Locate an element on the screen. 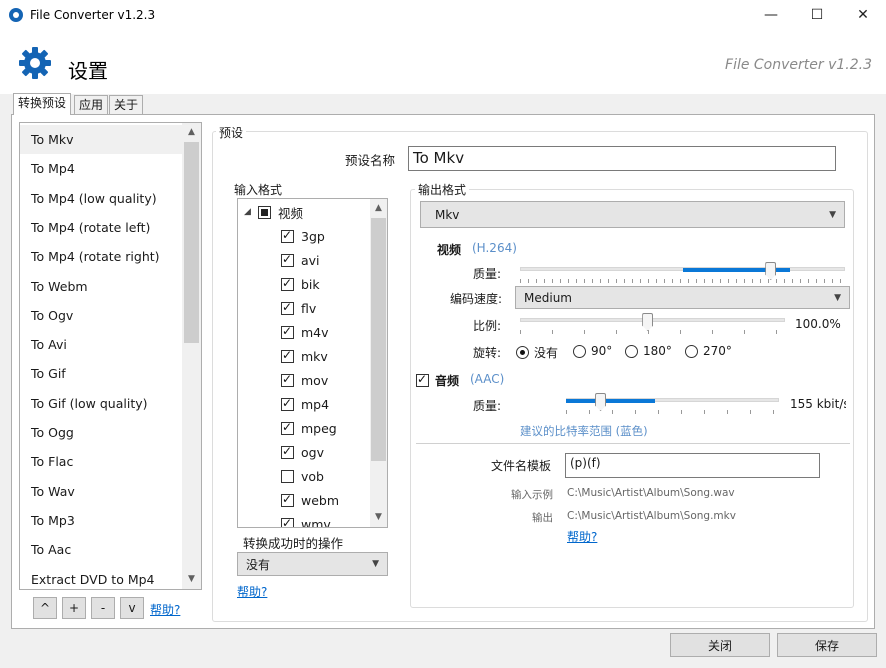 The image size is (886, 668). format-item: 3gp is located at coordinates (303, 236).